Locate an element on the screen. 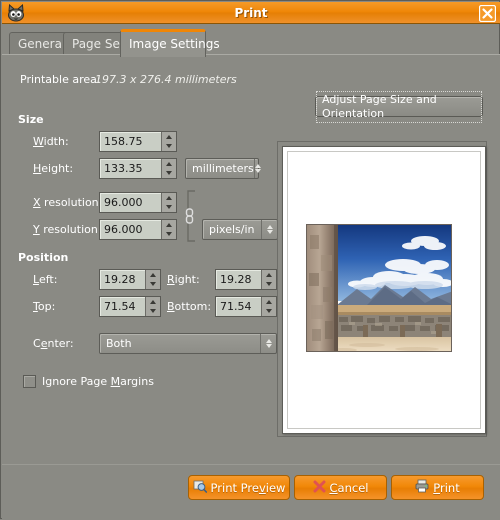 This screenshot has width=500, height=520. center-combo: Both is located at coordinates (188, 343).